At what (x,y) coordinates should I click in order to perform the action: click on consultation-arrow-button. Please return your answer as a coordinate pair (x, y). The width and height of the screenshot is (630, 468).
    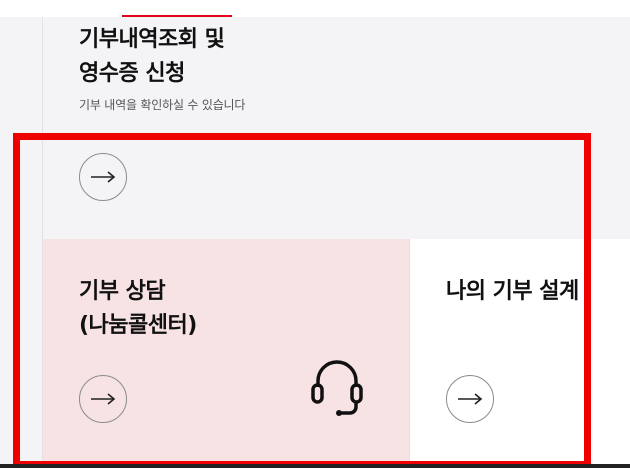
    Looking at the image, I should click on (103, 399).